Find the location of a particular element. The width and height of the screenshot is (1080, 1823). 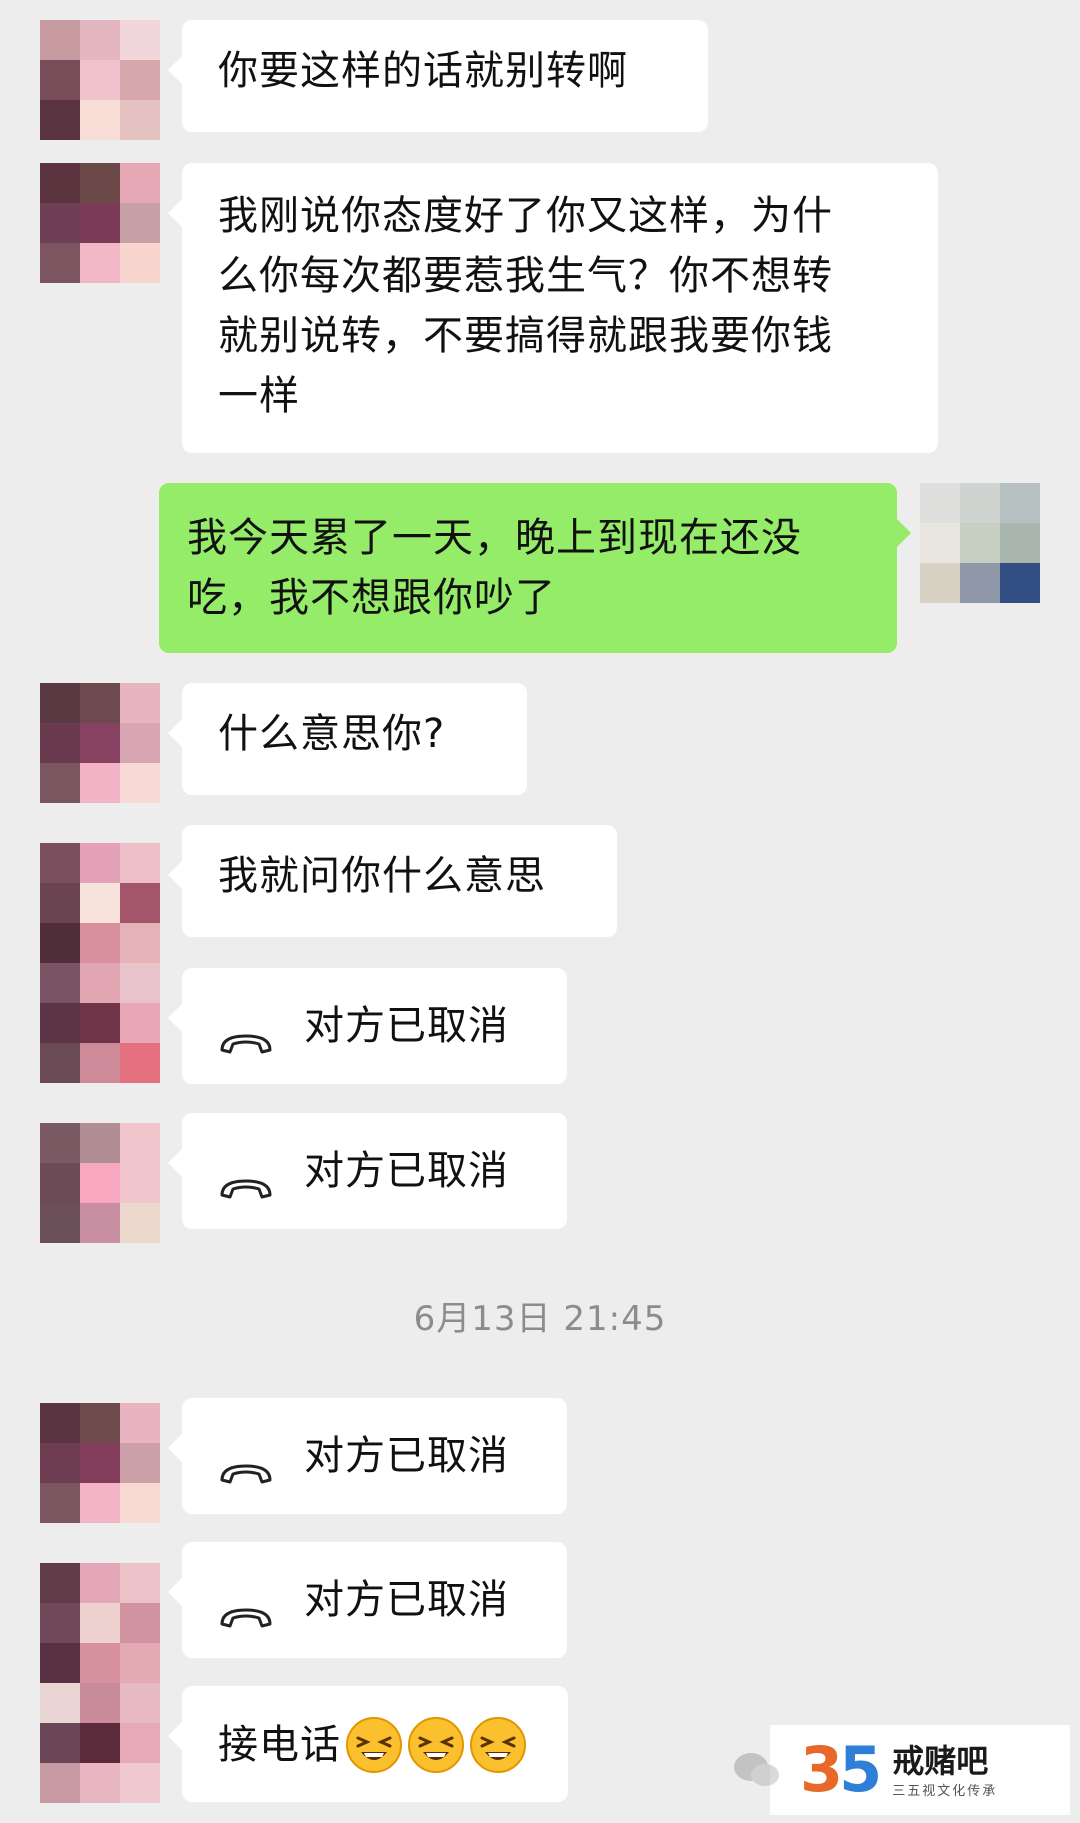

wechat-icon is located at coordinates (757, 1770).